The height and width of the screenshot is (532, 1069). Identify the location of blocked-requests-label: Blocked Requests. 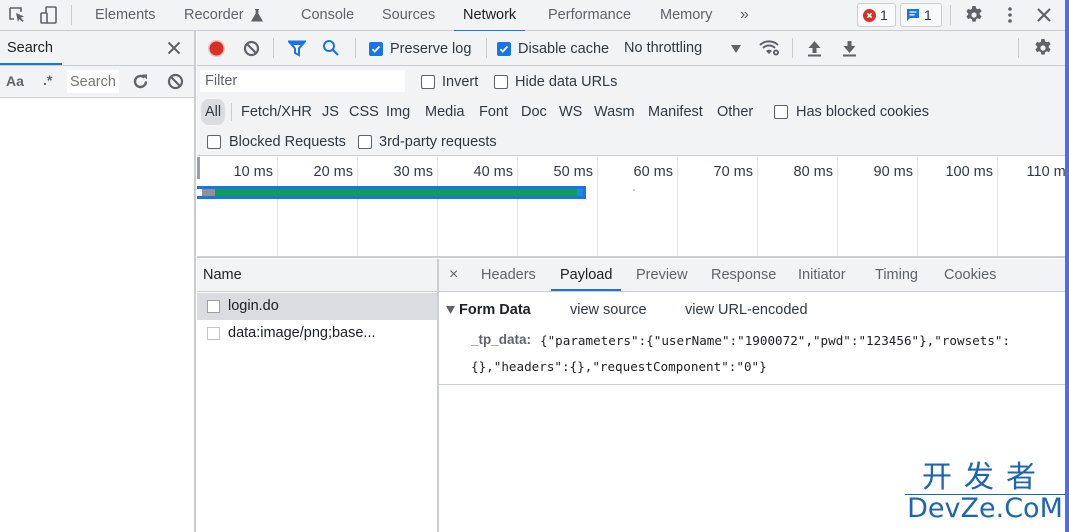
(287, 142).